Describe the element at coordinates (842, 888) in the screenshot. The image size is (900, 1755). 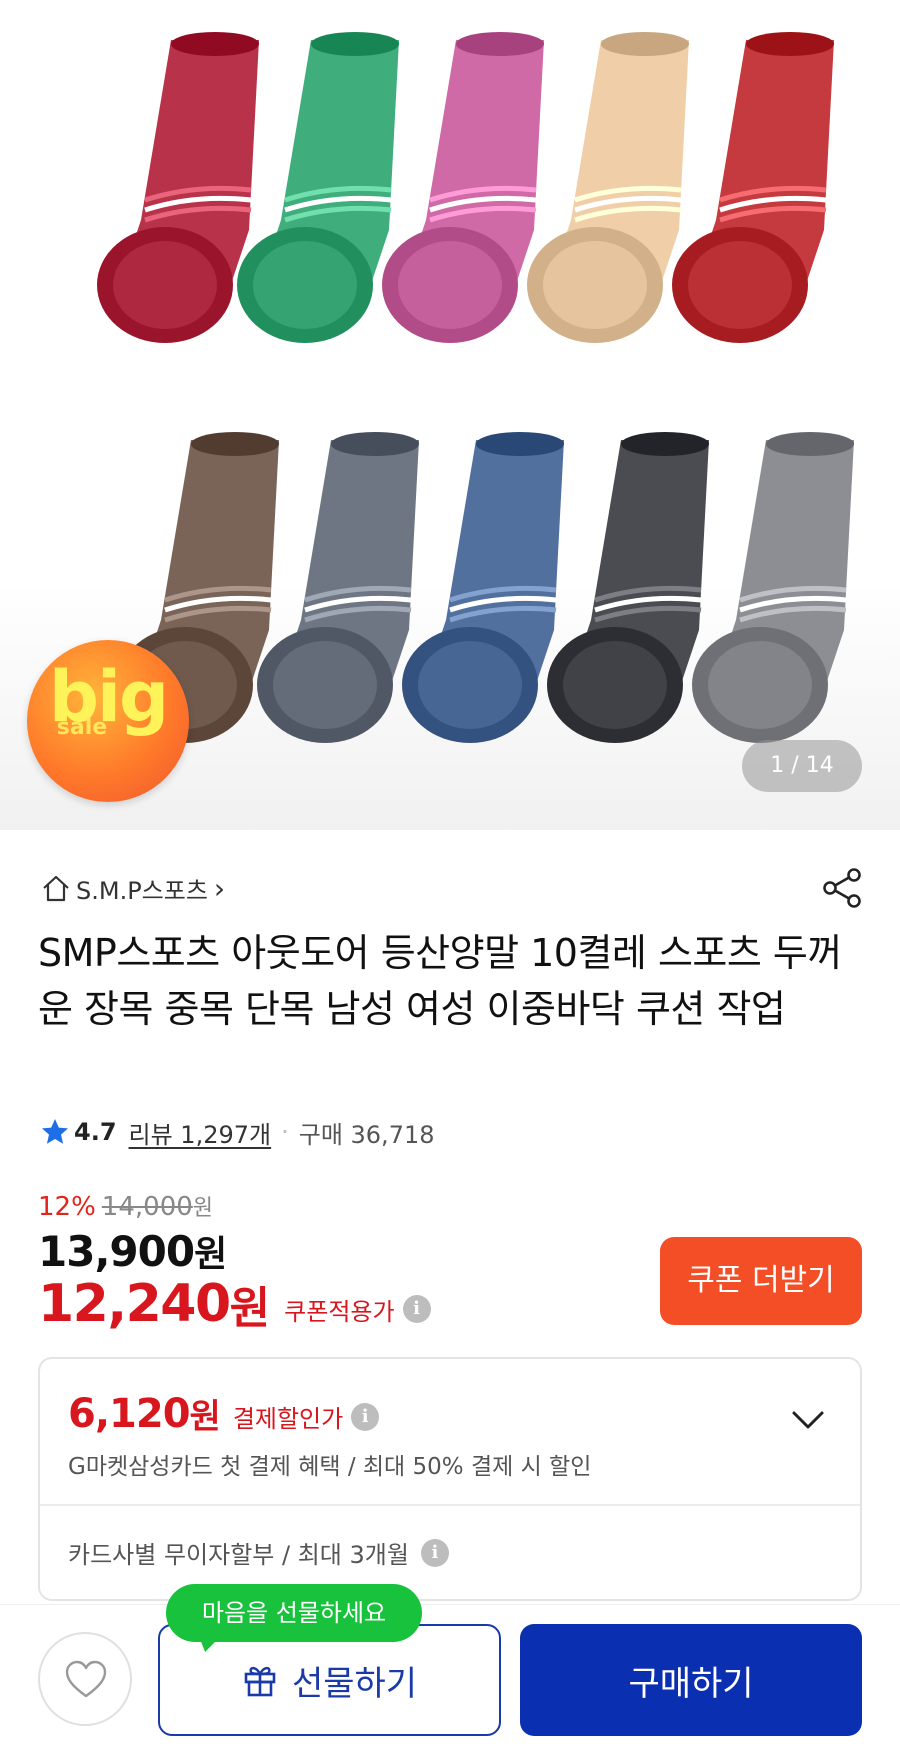
I see `share-icon` at that location.